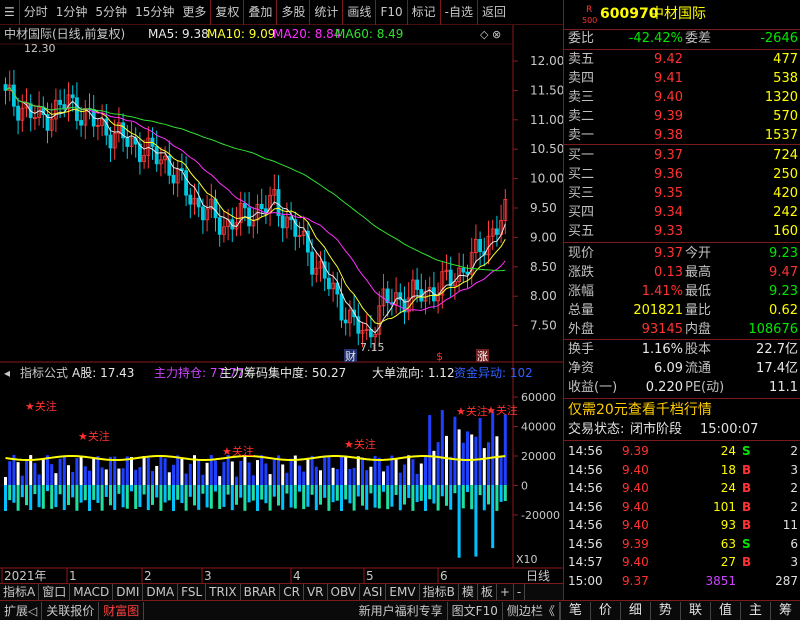  What do you see at coordinates (71, 610) in the screenshot?
I see `related-quote-tab: 关联报价` at bounding box center [71, 610].